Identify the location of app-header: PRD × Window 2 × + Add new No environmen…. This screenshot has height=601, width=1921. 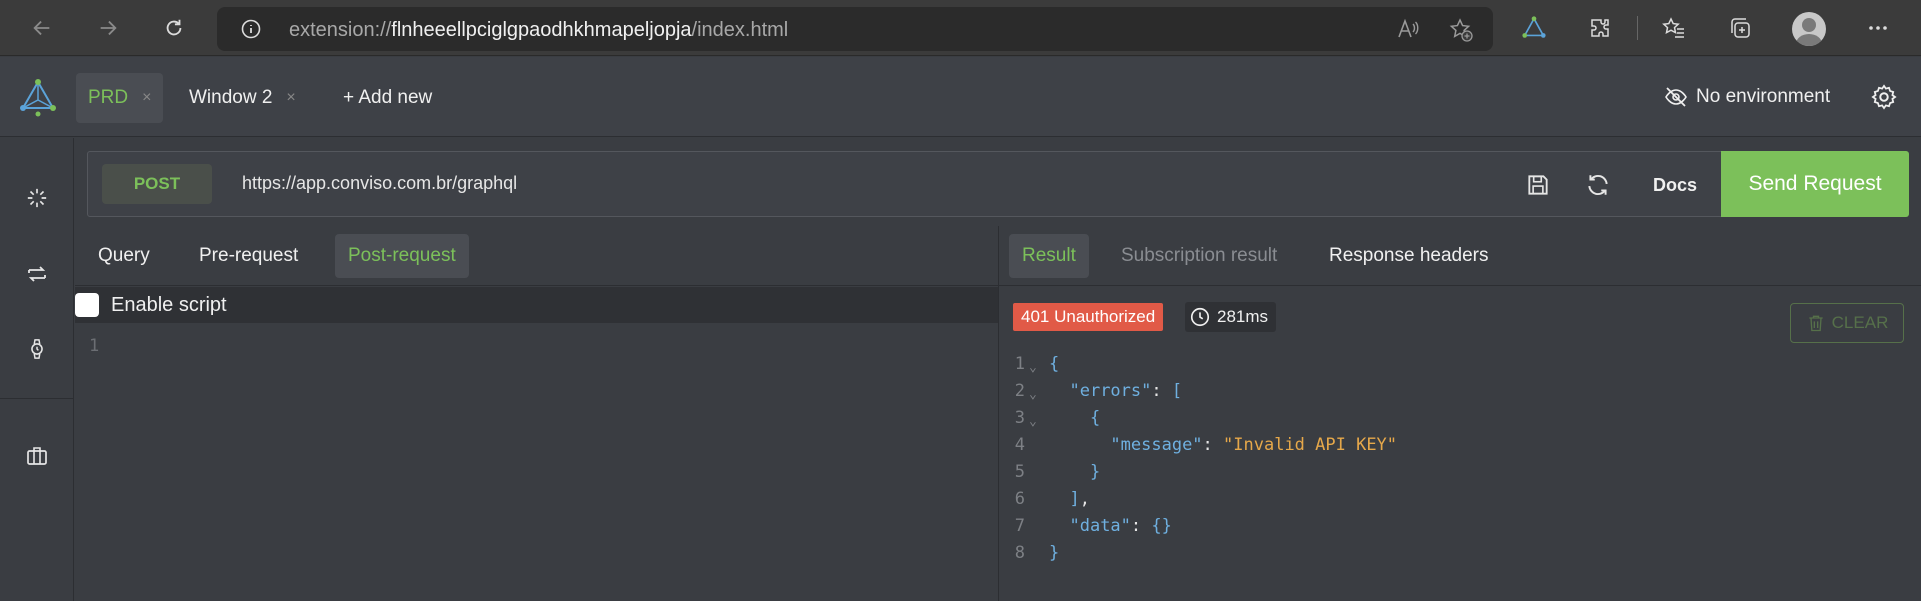
(960, 97).